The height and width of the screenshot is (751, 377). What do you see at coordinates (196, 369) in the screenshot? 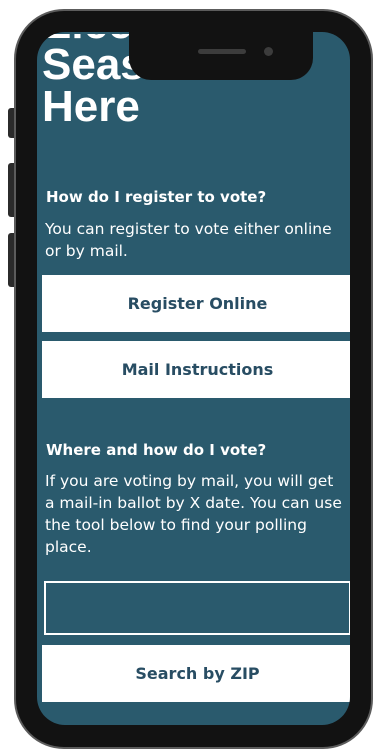
I see `mail-instructions-button: Mail Instructions` at bounding box center [196, 369].